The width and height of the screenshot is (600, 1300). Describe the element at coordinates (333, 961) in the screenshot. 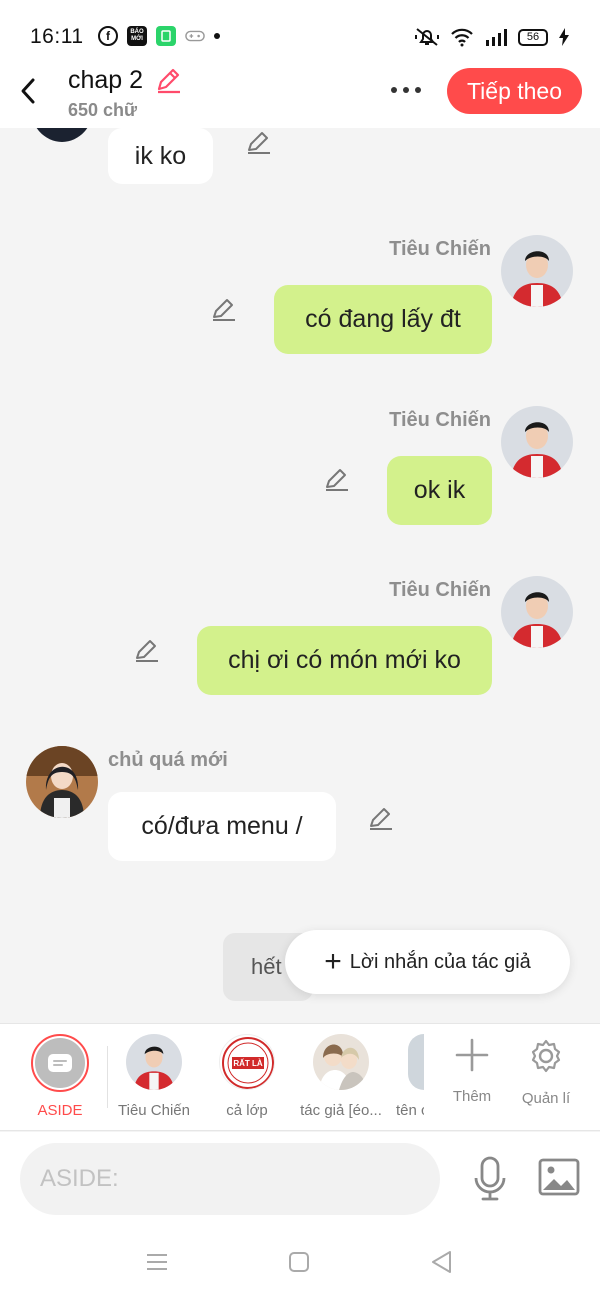

I see `plus-icon: +` at that location.